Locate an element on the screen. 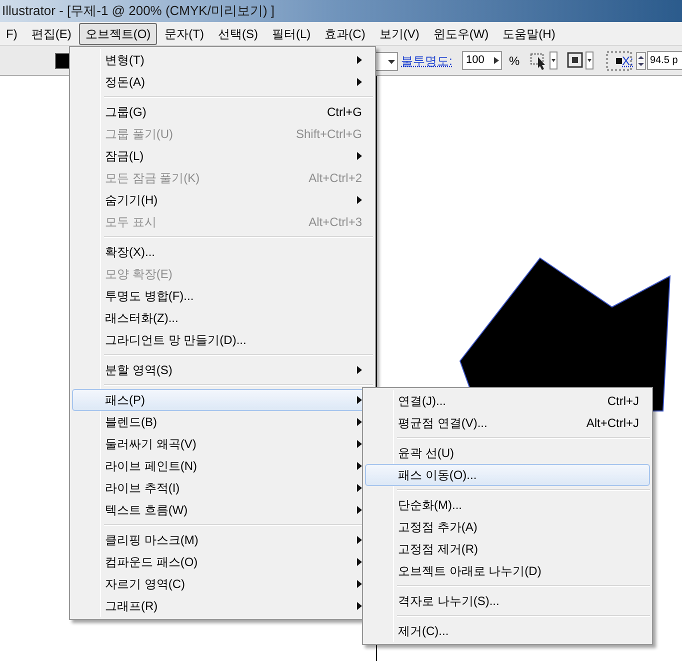 This screenshot has height=661, width=682. align-box-icon is located at coordinates (580, 61).